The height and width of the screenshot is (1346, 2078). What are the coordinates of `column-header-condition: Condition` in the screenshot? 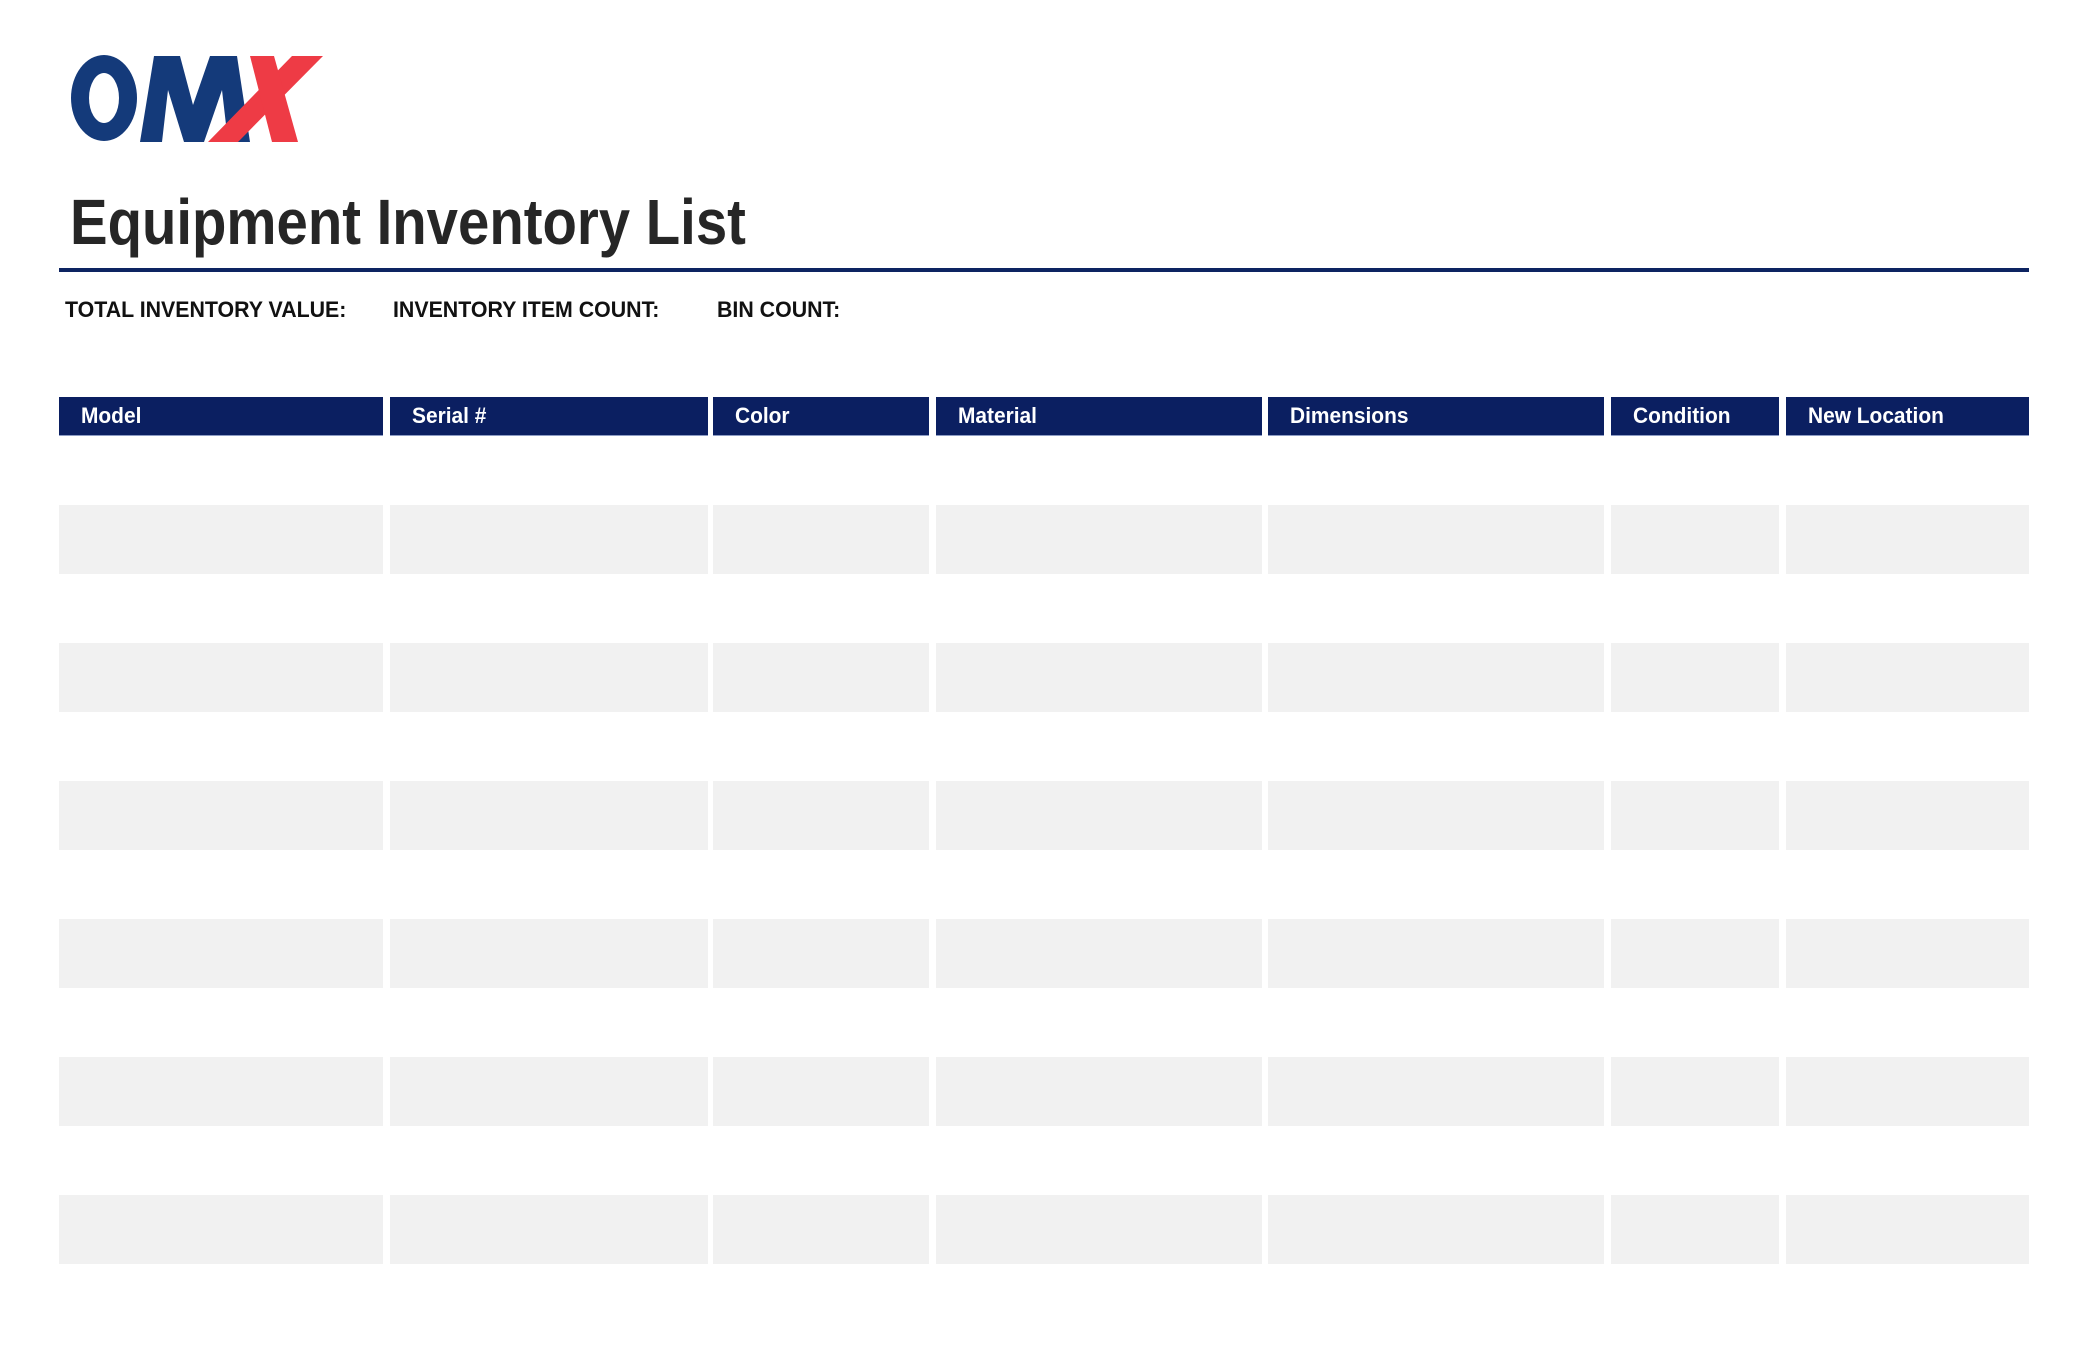 It's located at (1695, 416).